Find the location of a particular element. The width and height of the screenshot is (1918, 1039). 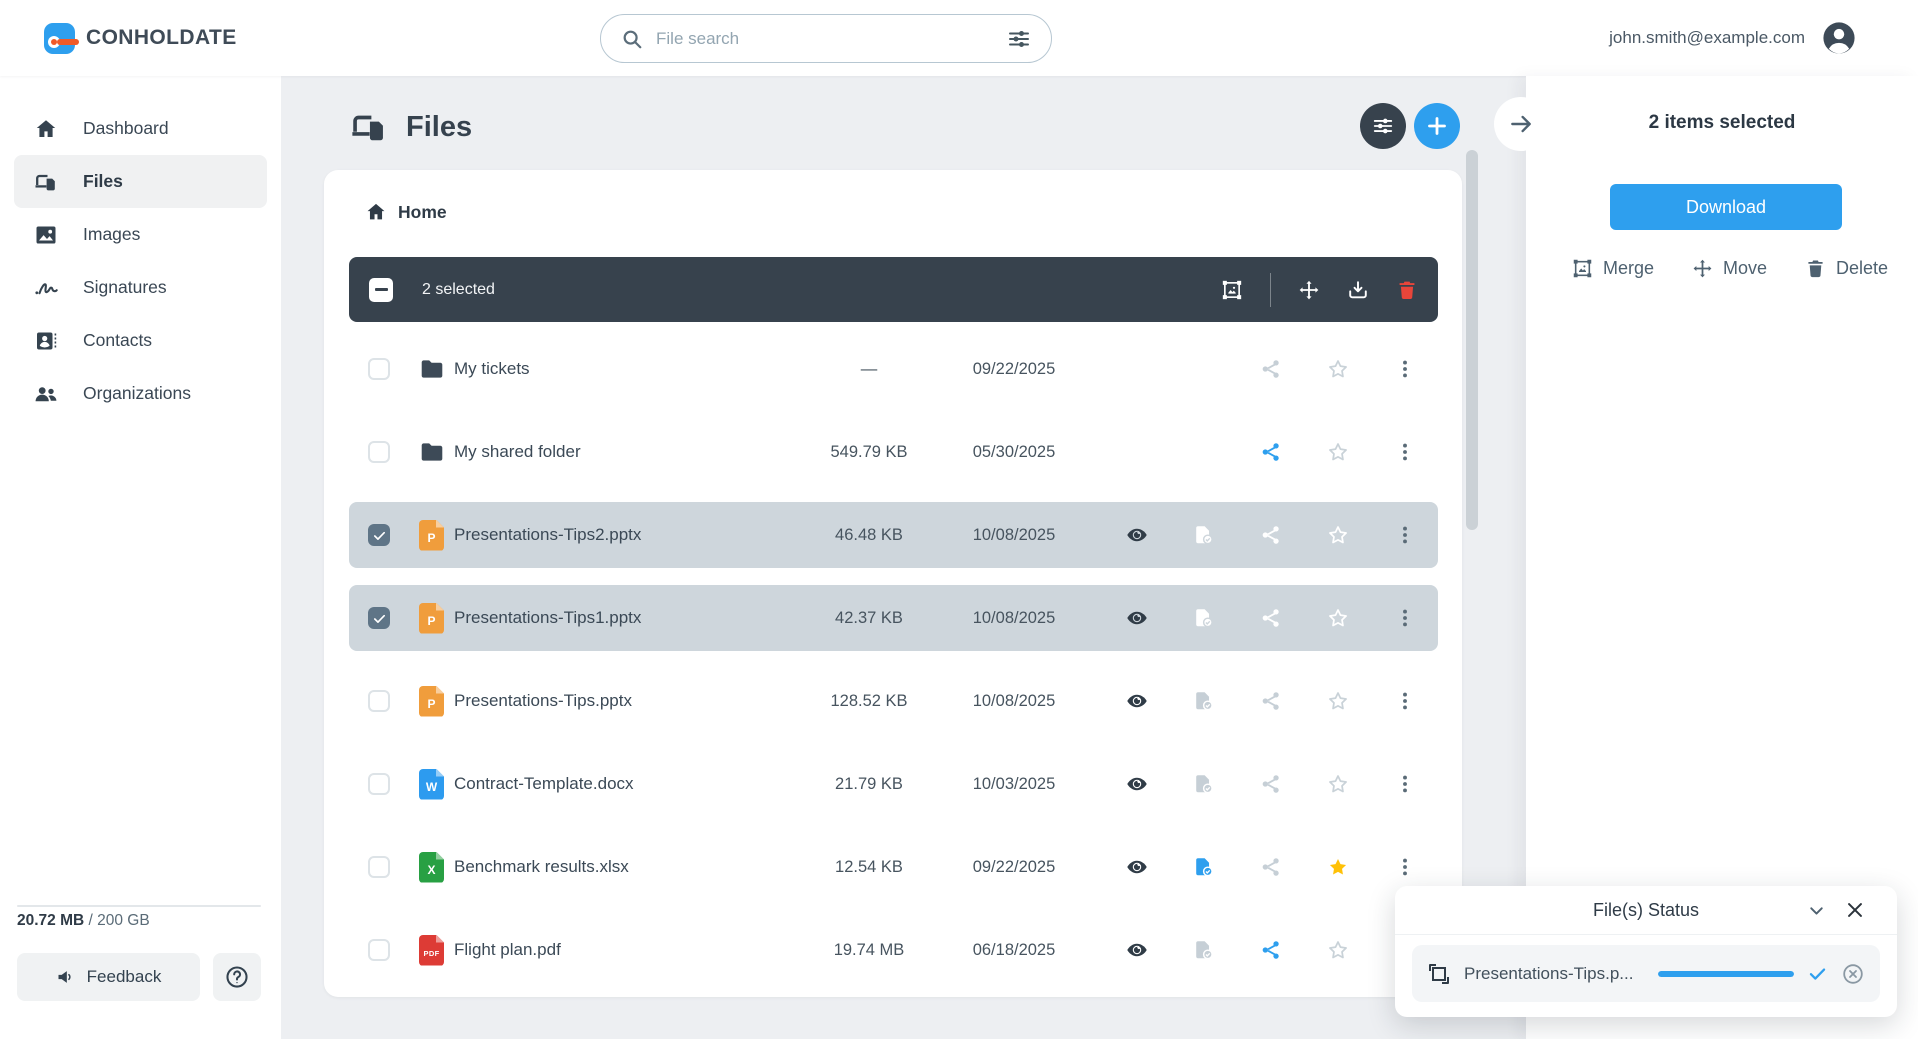

download-button: Download is located at coordinates (1726, 207).